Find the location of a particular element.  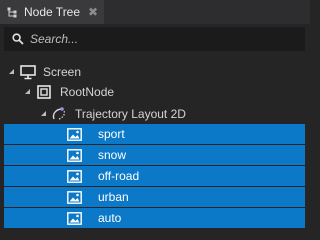

monitor-icon is located at coordinates (28, 71).